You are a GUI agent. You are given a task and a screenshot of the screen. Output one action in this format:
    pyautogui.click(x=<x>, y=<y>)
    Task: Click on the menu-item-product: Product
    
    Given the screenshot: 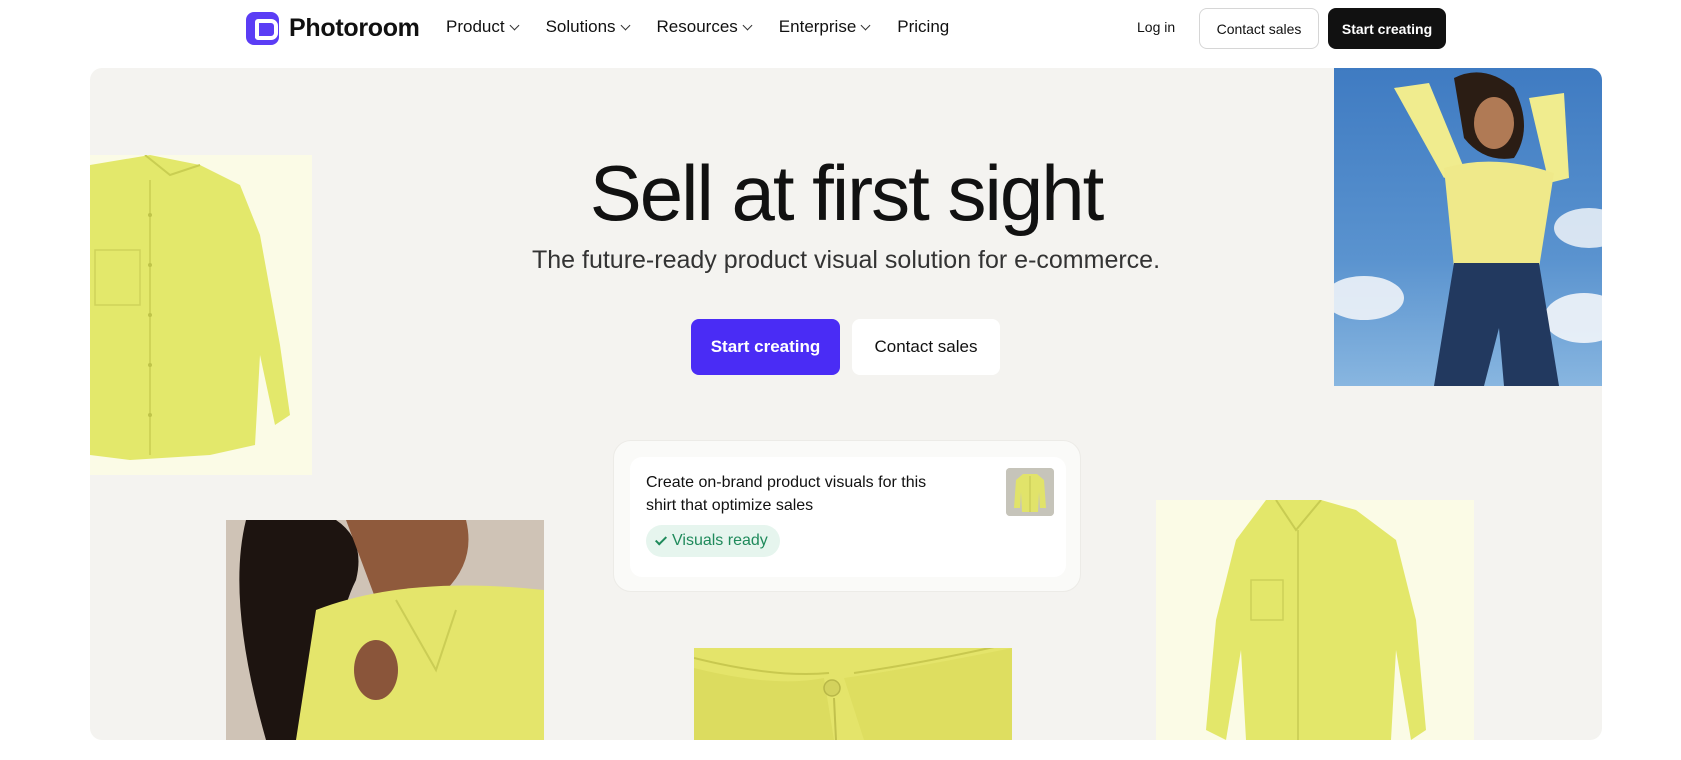 What is the action you would take?
    pyautogui.click(x=483, y=27)
    